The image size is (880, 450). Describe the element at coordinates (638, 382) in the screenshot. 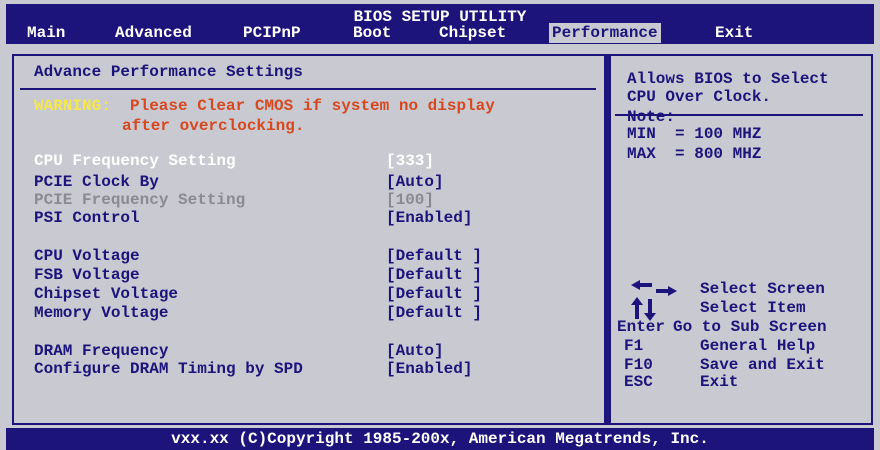

I see `legend-key: ESC` at that location.